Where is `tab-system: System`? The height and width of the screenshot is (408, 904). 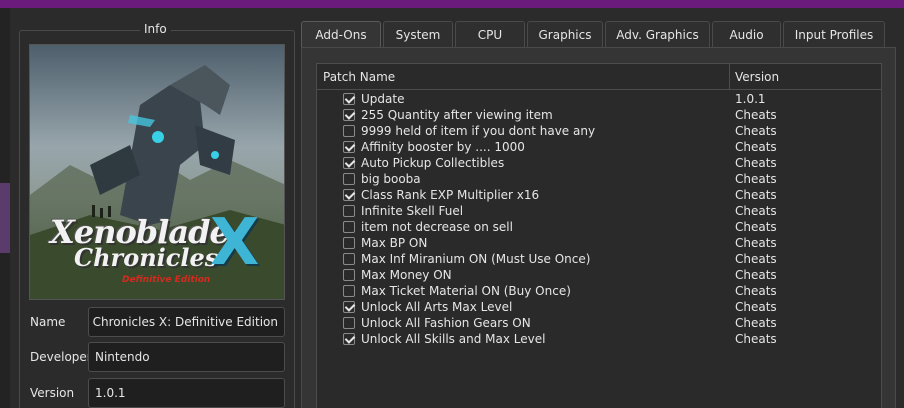 tab-system: System is located at coordinates (418, 34).